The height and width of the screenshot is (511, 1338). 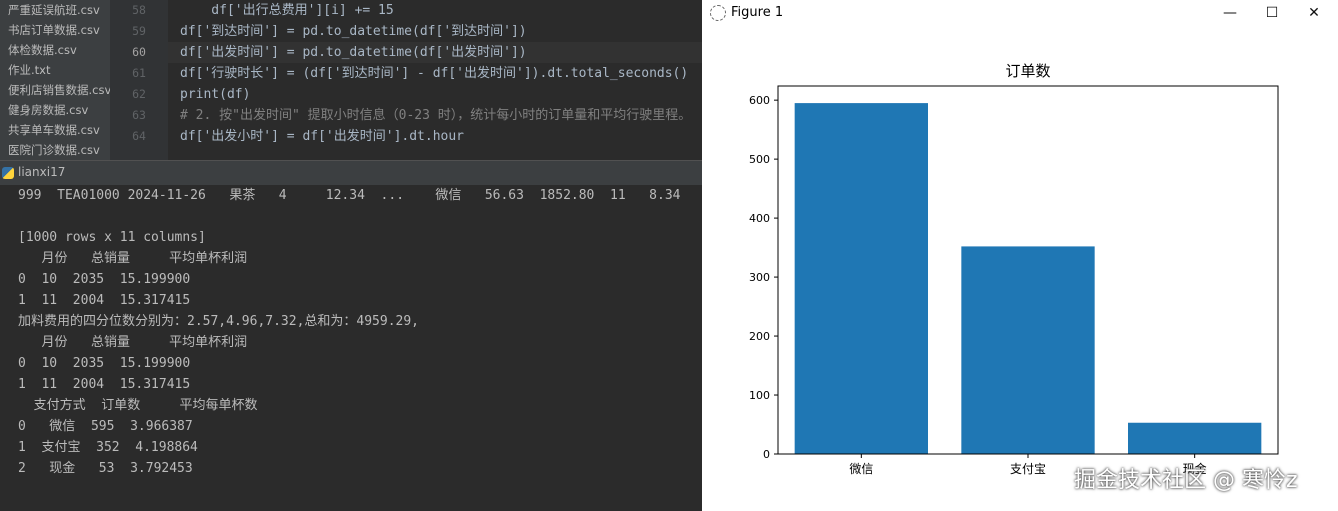 I want to click on console-line: 0 微信 595 3.966387, so click(x=105, y=426).